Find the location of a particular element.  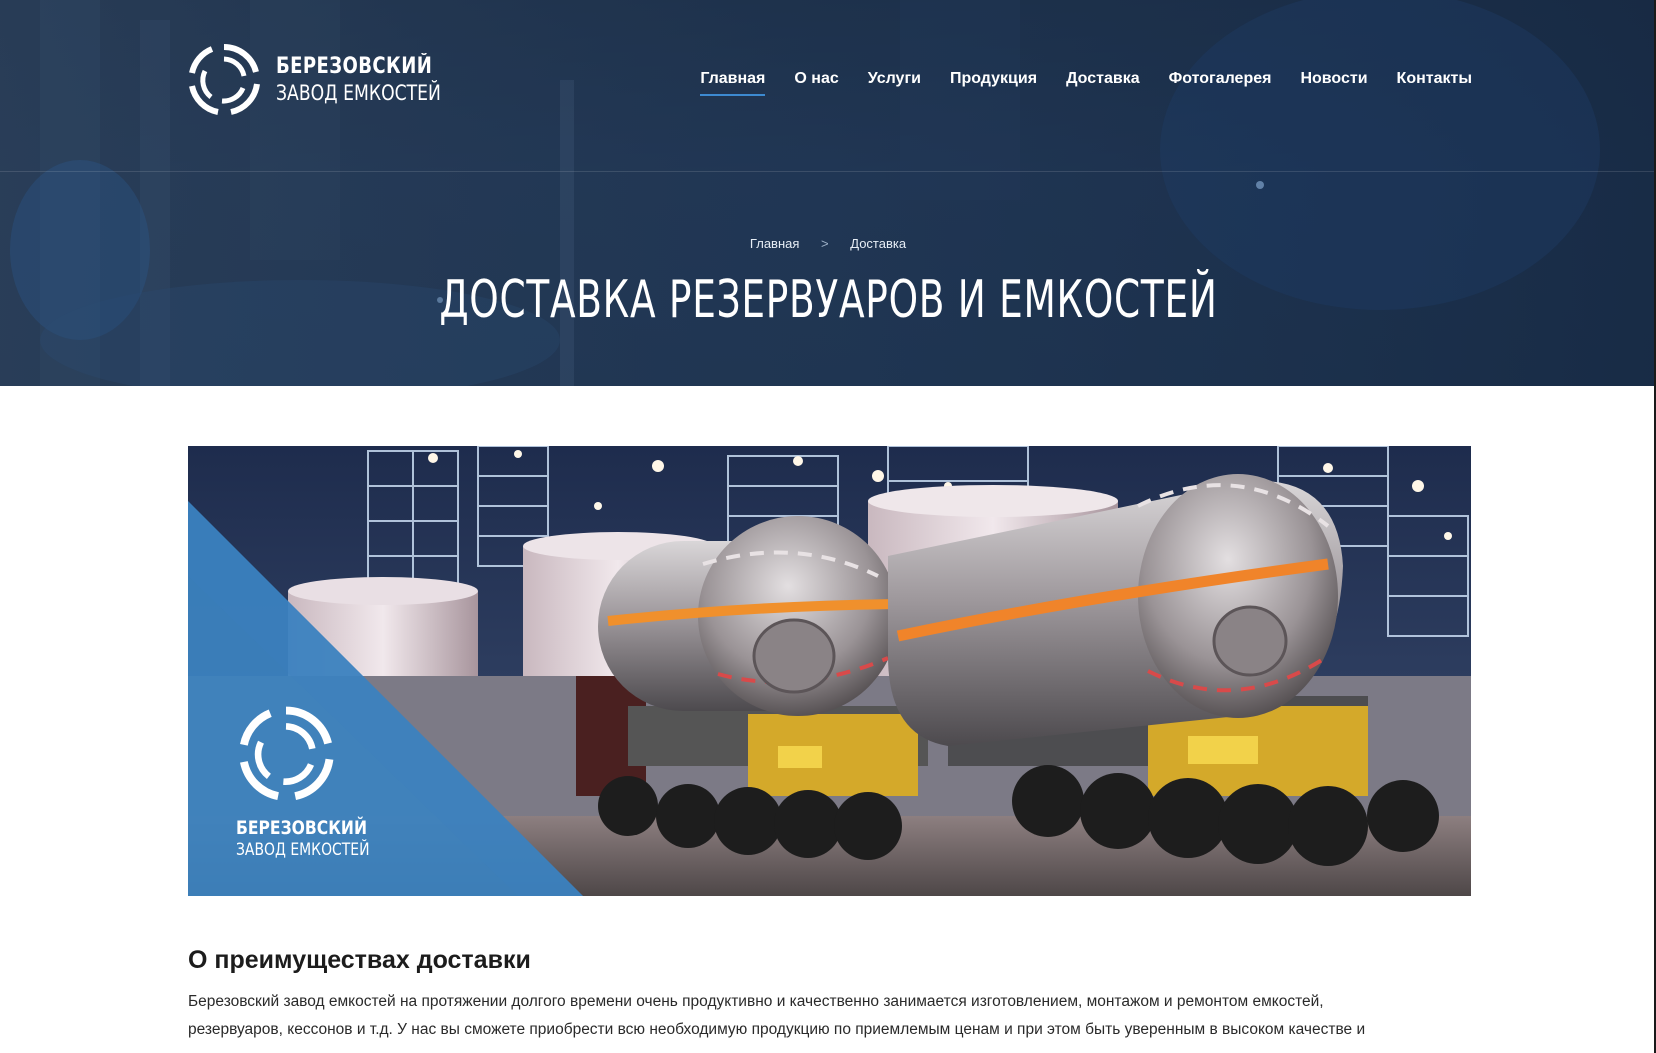

breadcrumb: Главная > Доставка is located at coordinates (828, 243).